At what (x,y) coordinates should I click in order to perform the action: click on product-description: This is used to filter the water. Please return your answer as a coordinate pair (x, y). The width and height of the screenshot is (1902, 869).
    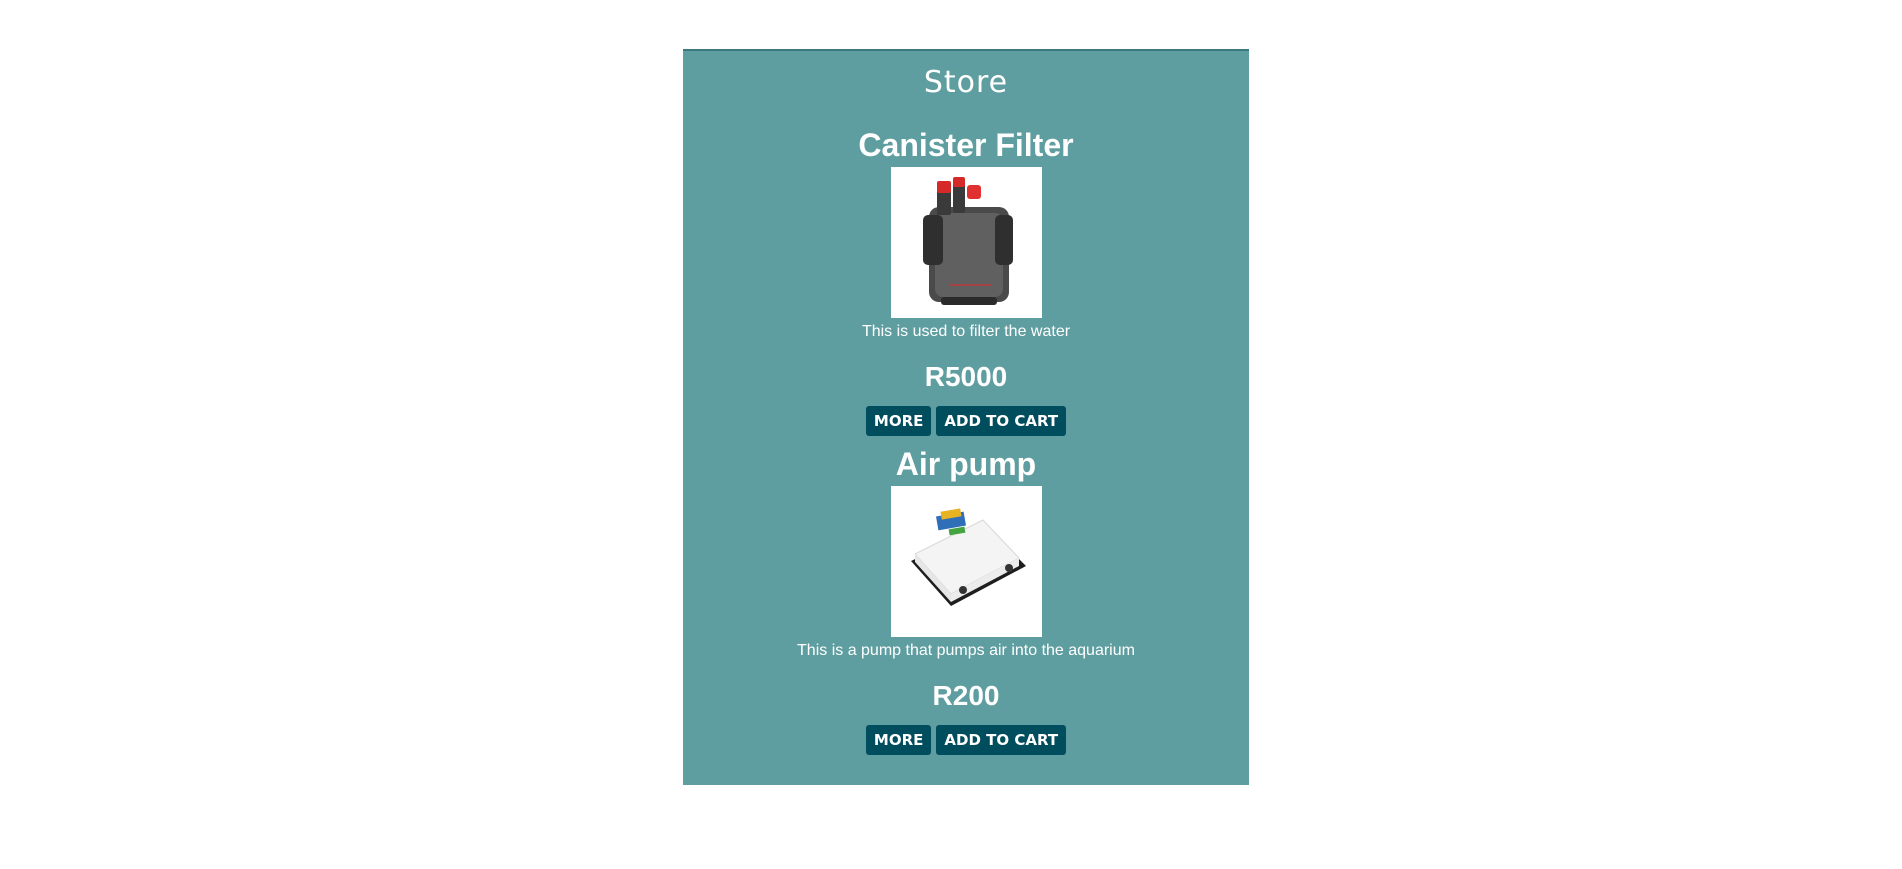
    Looking at the image, I should click on (966, 331).